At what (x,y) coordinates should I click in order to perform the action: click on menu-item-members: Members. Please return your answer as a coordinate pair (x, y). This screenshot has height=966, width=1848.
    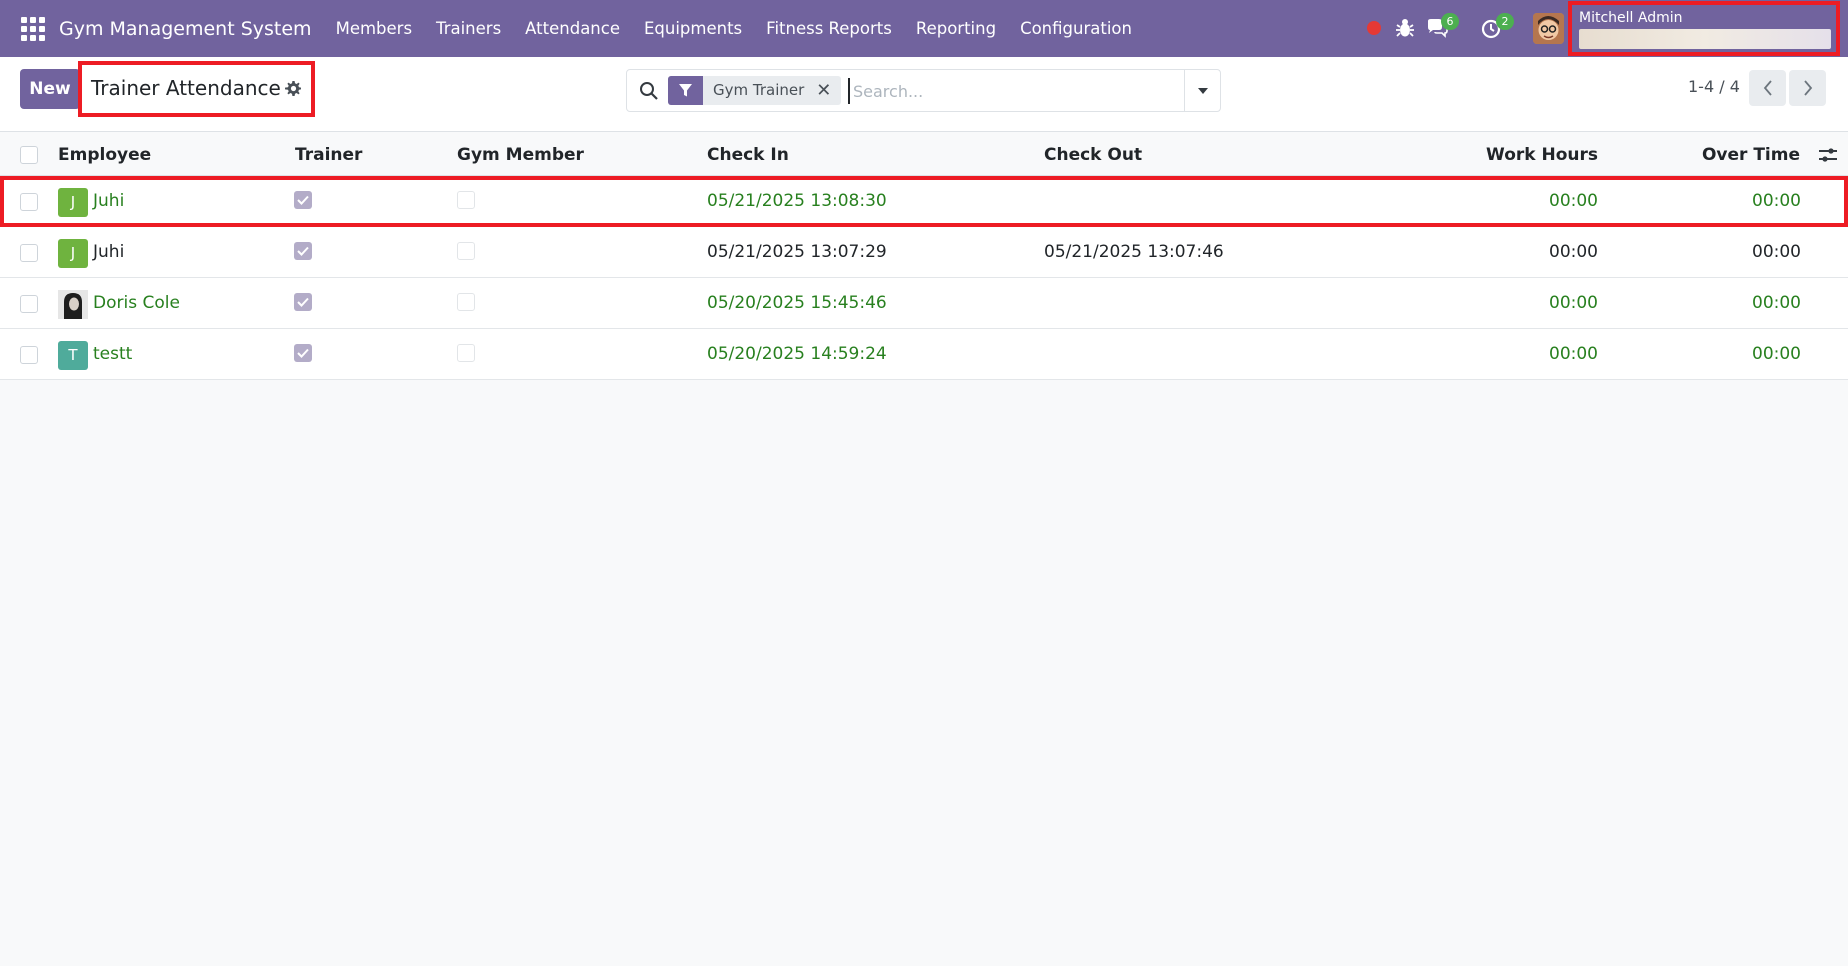
    Looking at the image, I should click on (374, 28).